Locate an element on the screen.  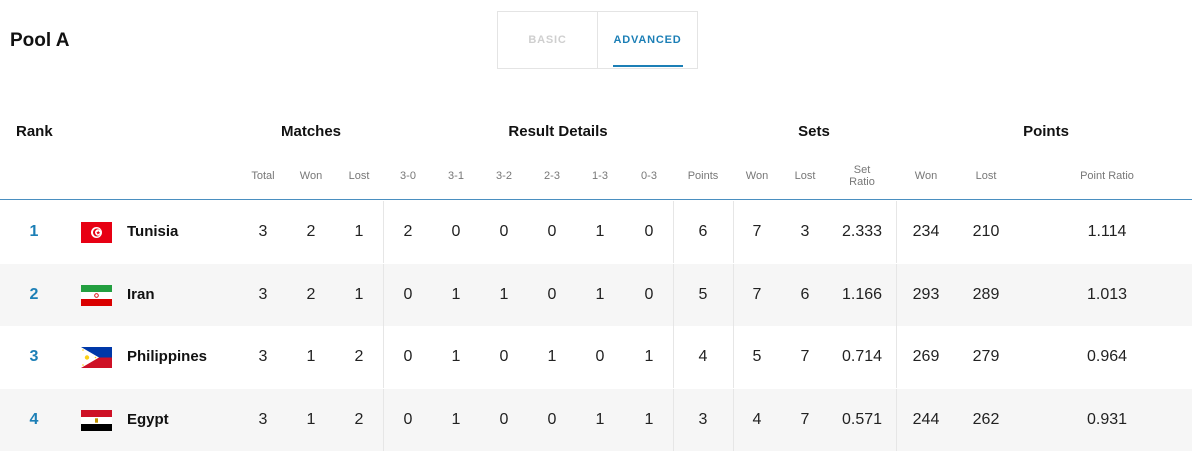
col-set-ratio-line2: Ratio is located at coordinates (862, 182).